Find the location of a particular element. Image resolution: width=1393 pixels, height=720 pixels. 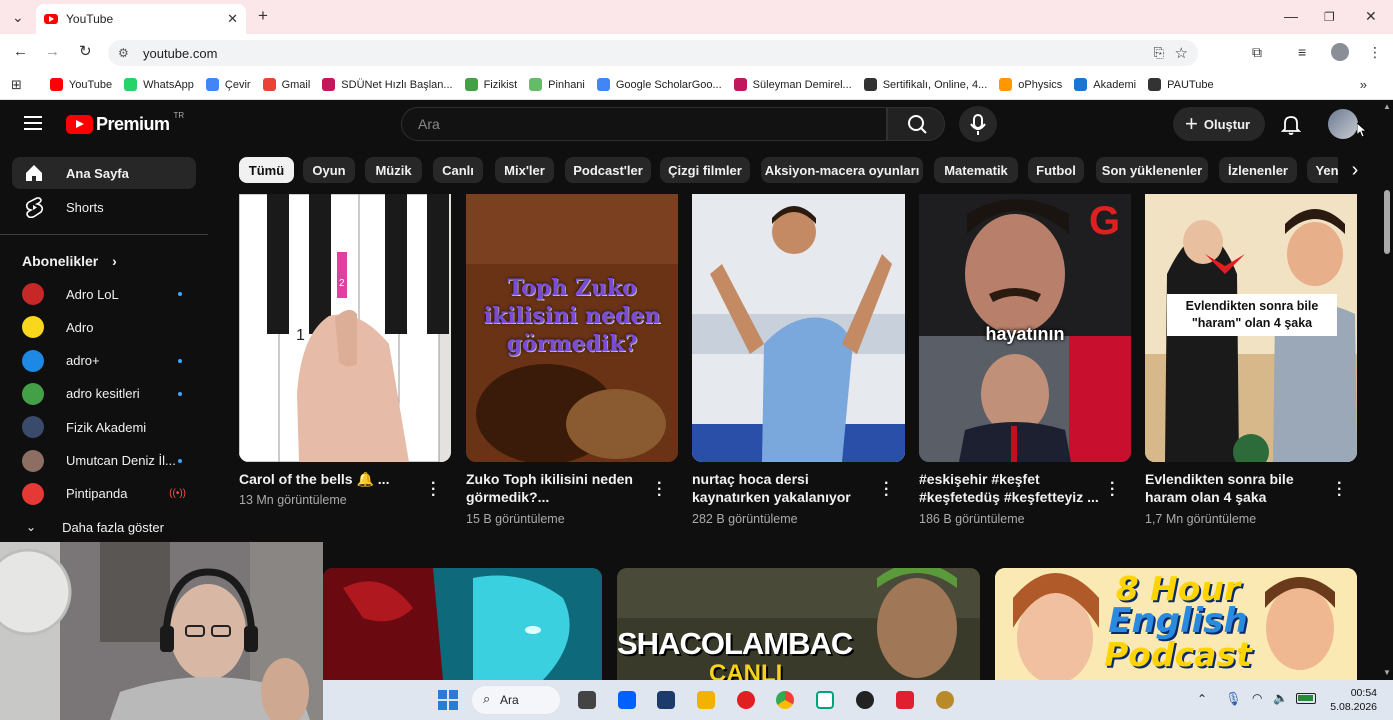

bookmark-item: Pinhani is located at coordinates (557, 84).